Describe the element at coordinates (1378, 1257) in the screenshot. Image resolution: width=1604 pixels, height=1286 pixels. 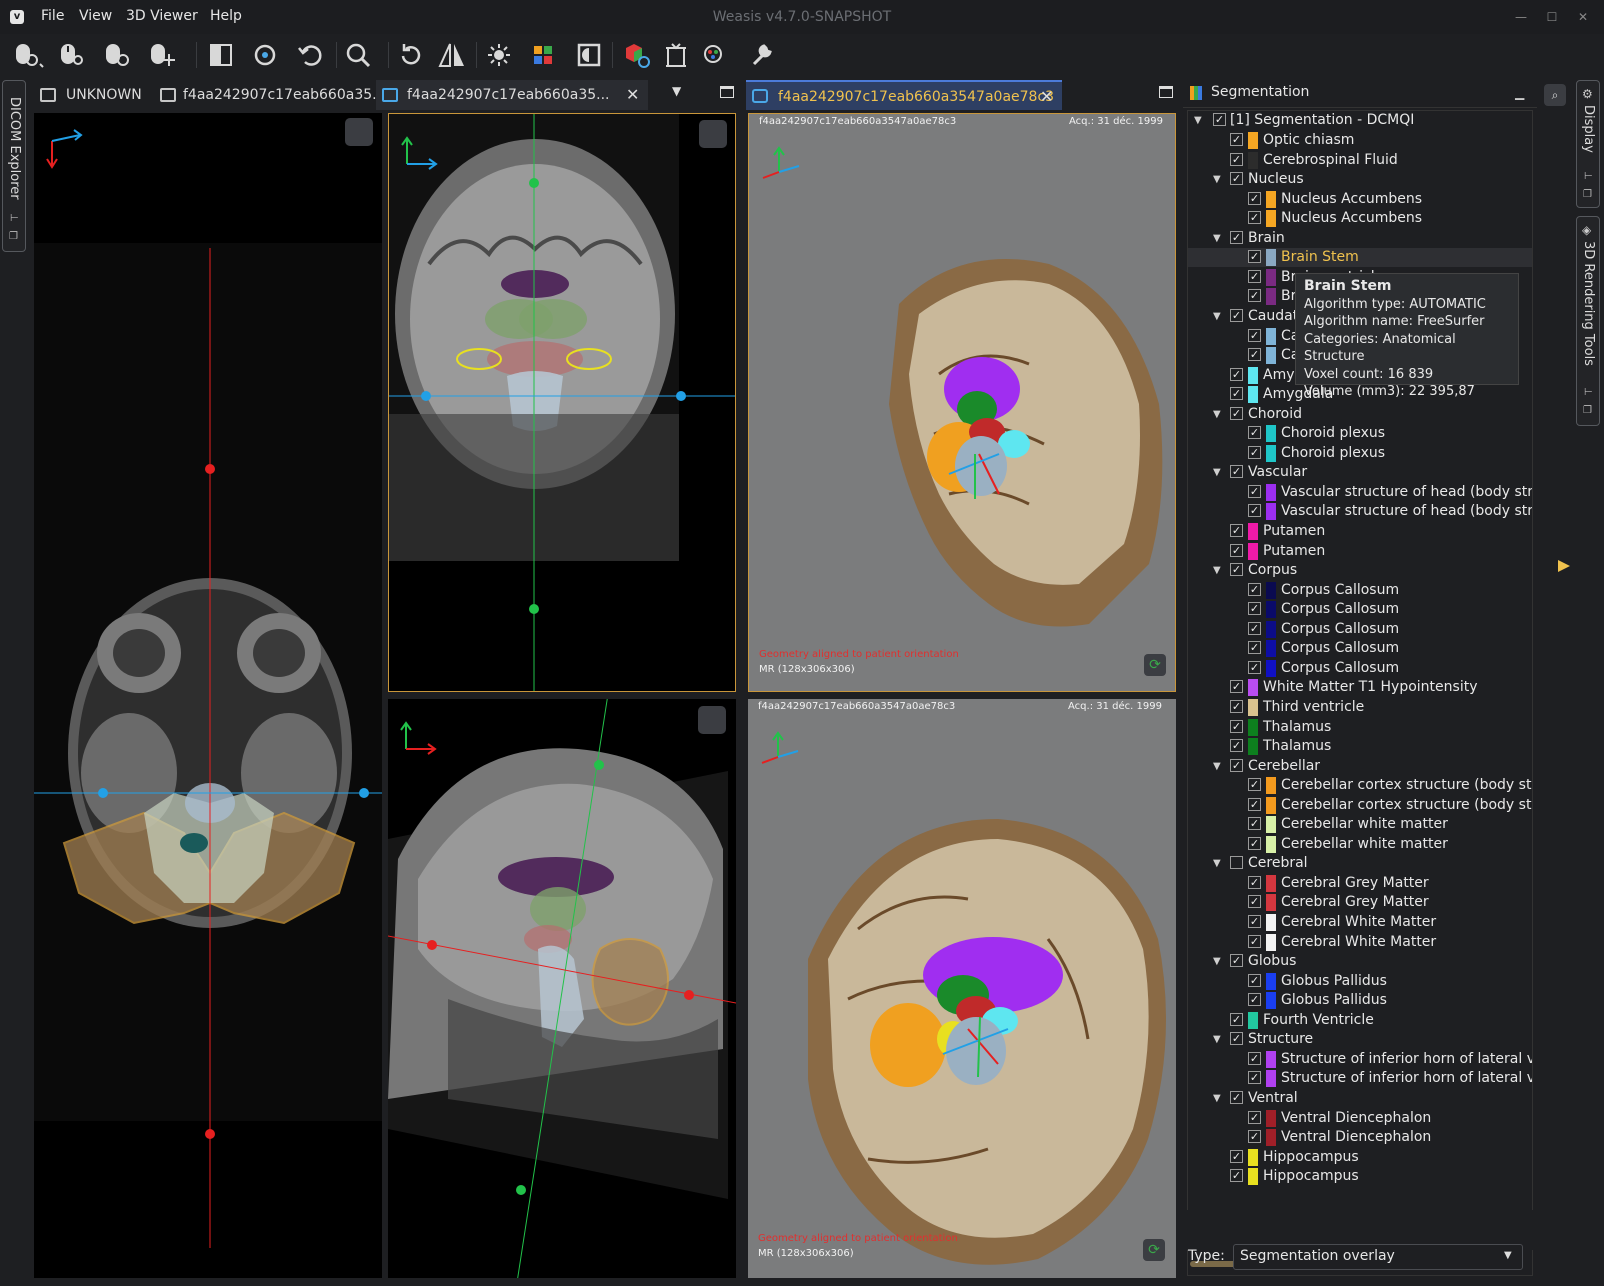
I see `overlay-type-select: Segmentation overlay ▼` at that location.